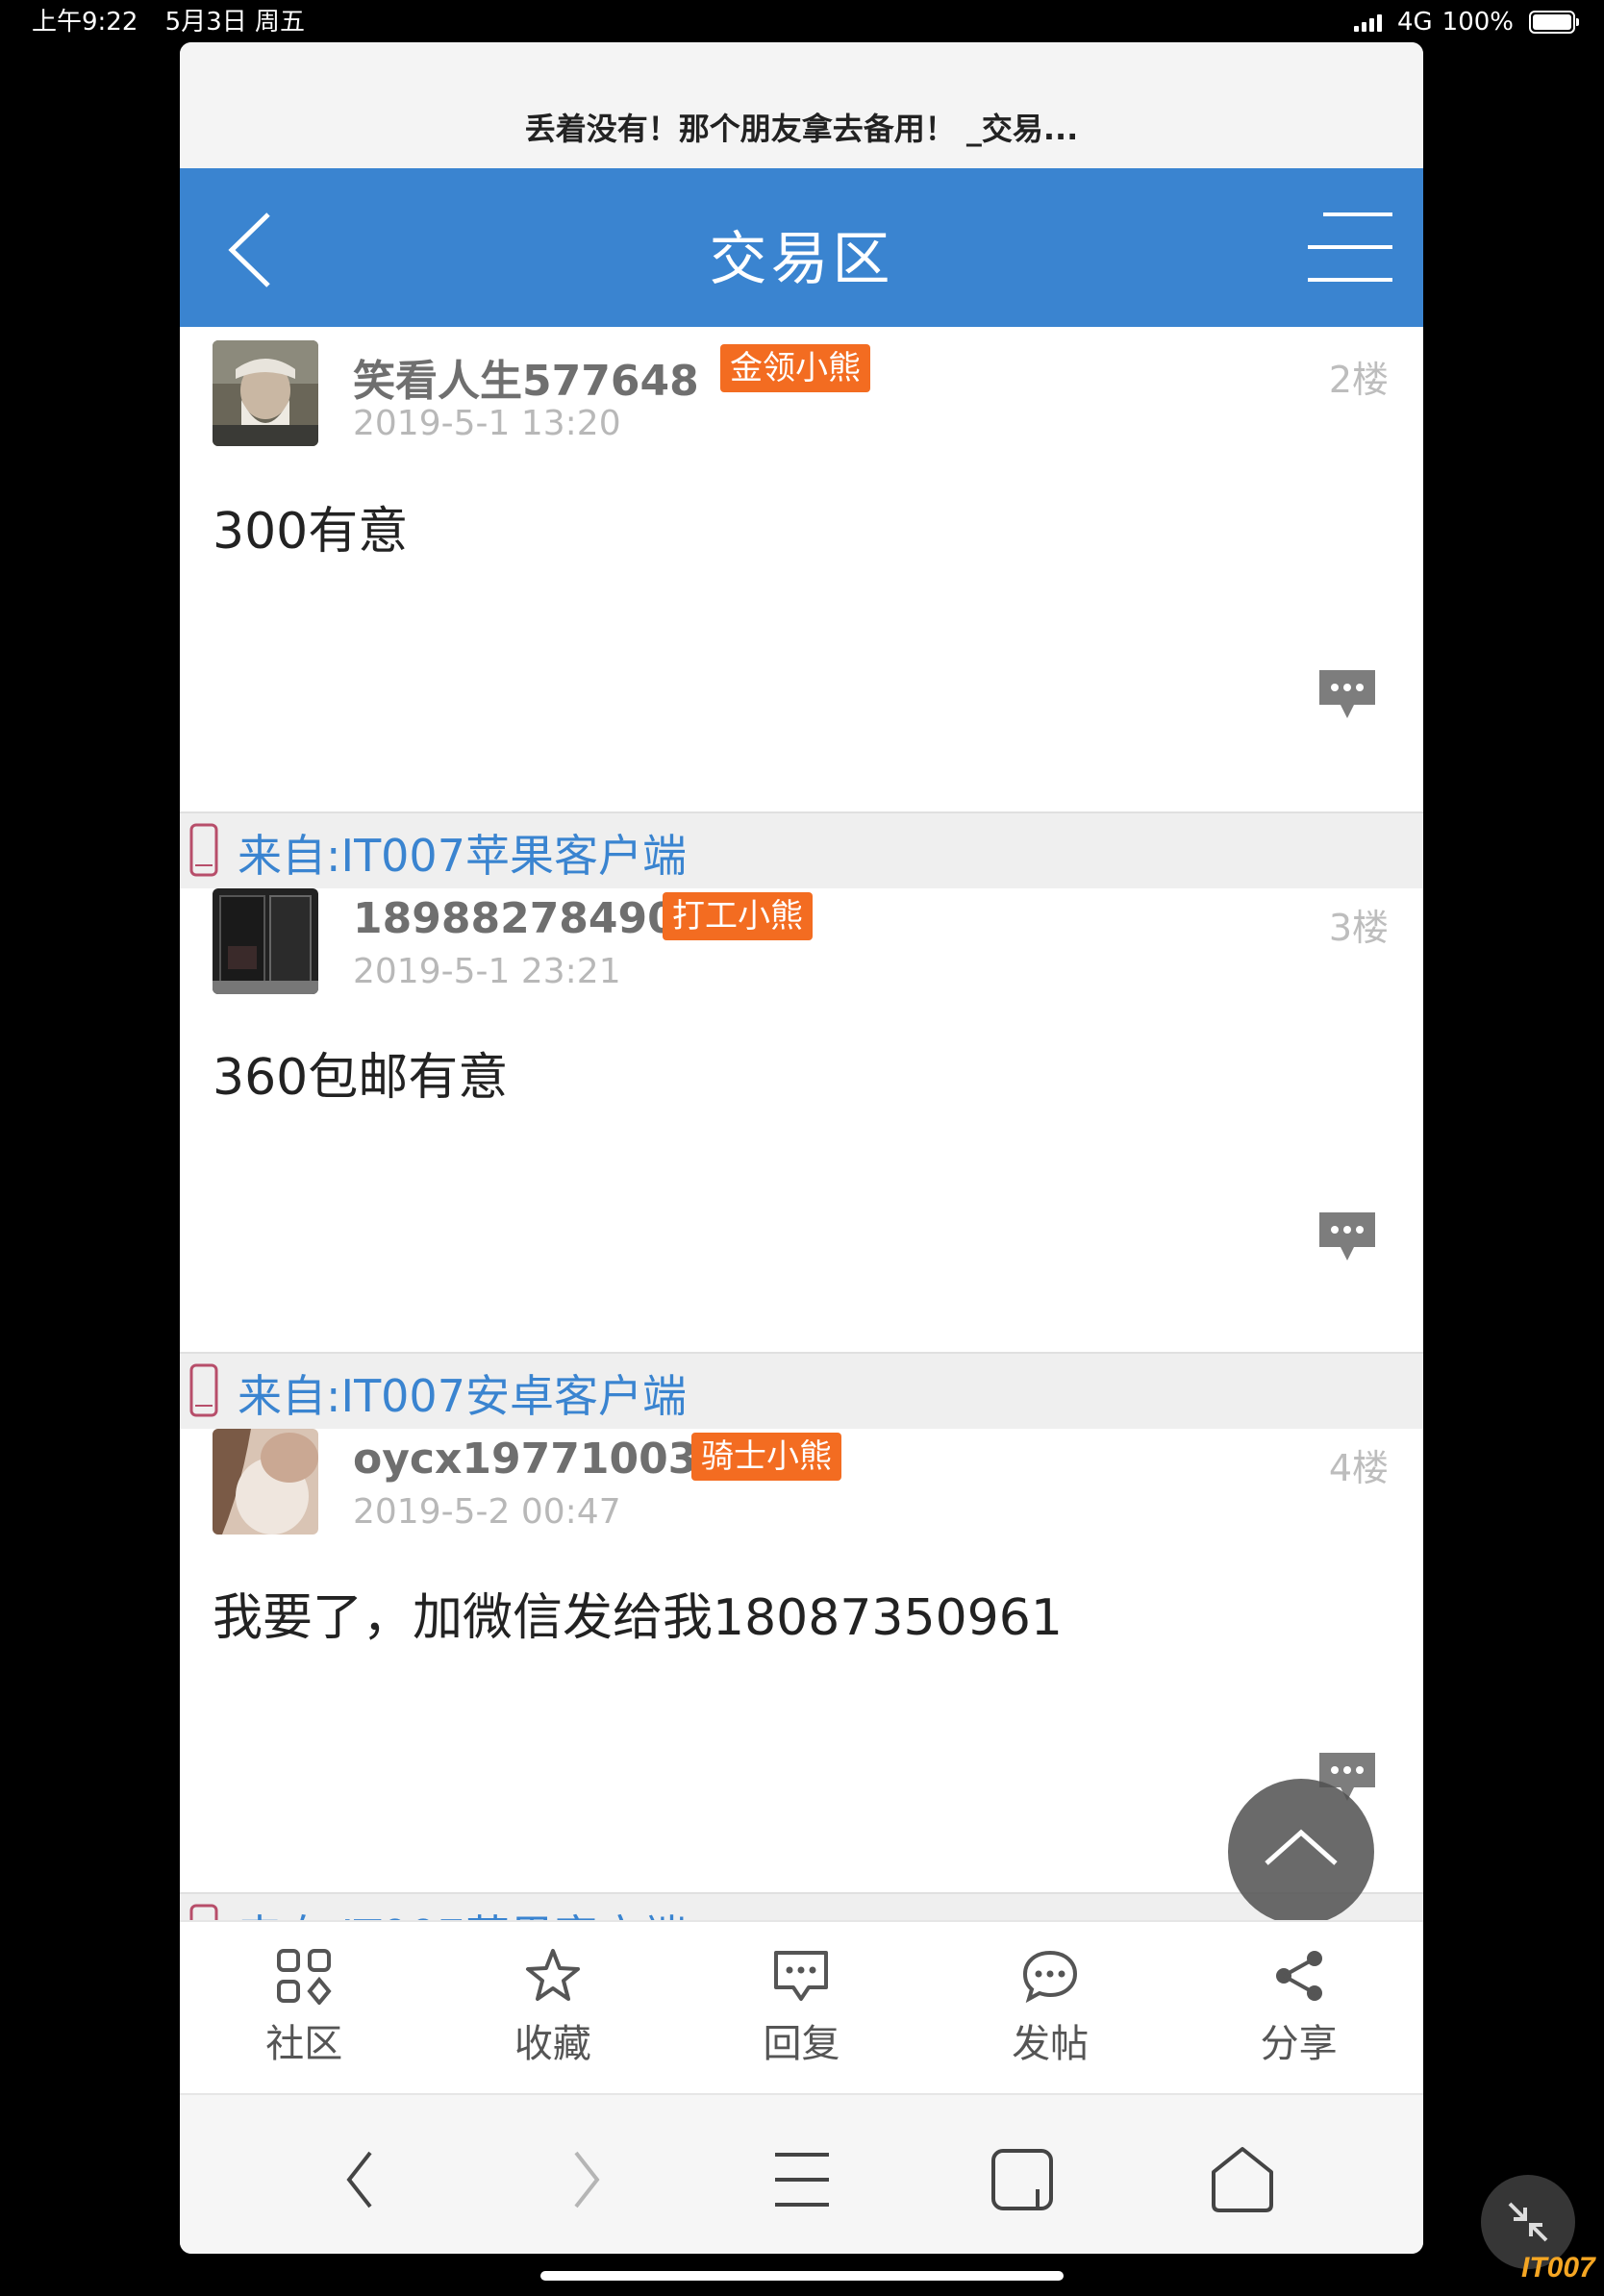 The width and height of the screenshot is (1604, 2296). I want to click on user-rank-badge: 打工小熊, so click(738, 916).